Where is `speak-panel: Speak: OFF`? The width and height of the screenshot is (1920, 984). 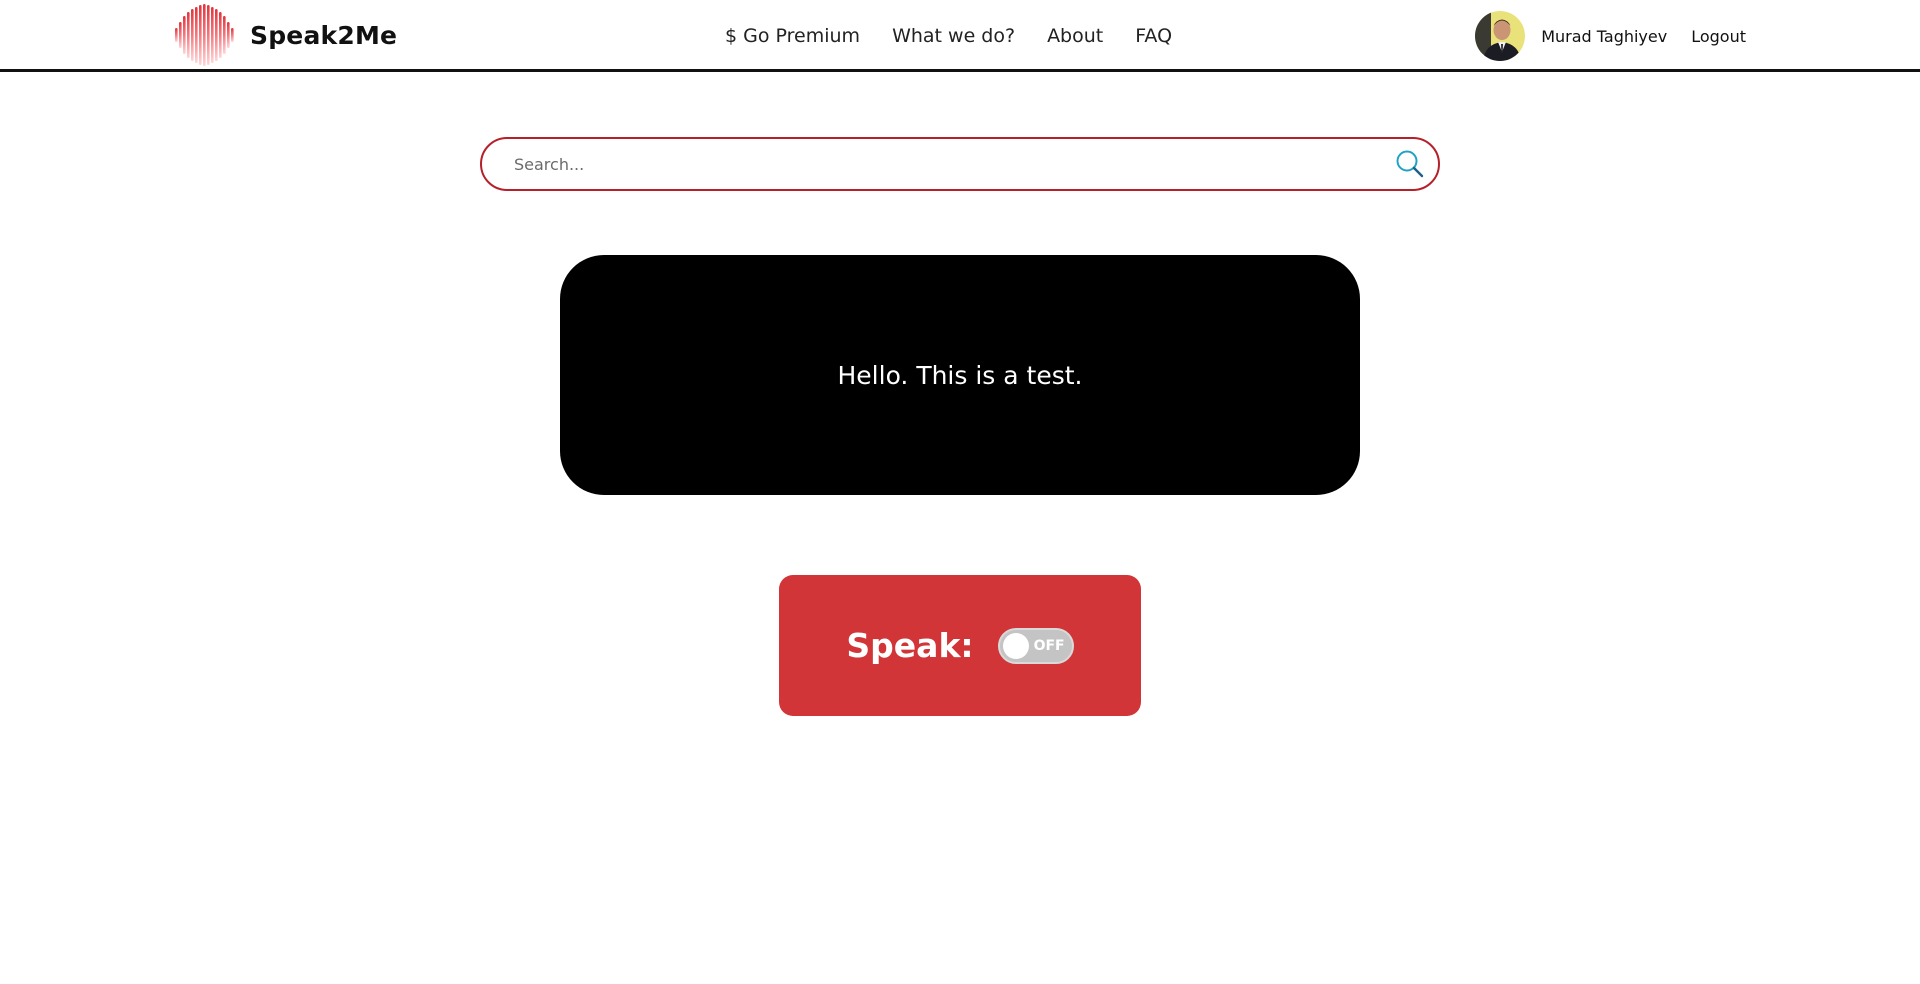 speak-panel: Speak: OFF is located at coordinates (960, 645).